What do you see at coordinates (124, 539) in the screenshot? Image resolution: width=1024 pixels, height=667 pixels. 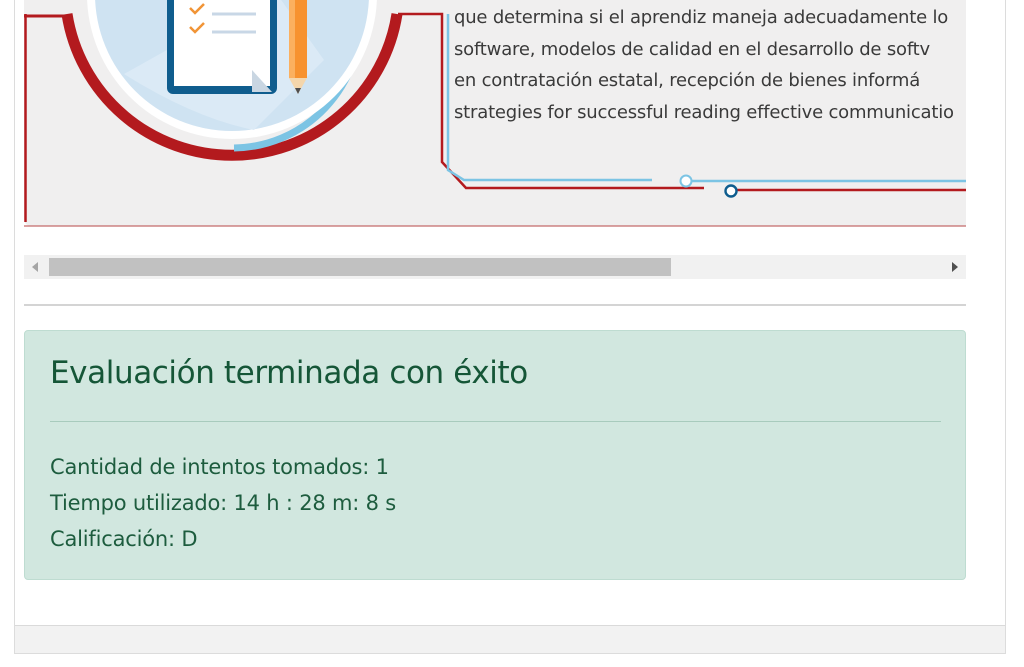 I see `grade: Calificación: D` at bounding box center [124, 539].